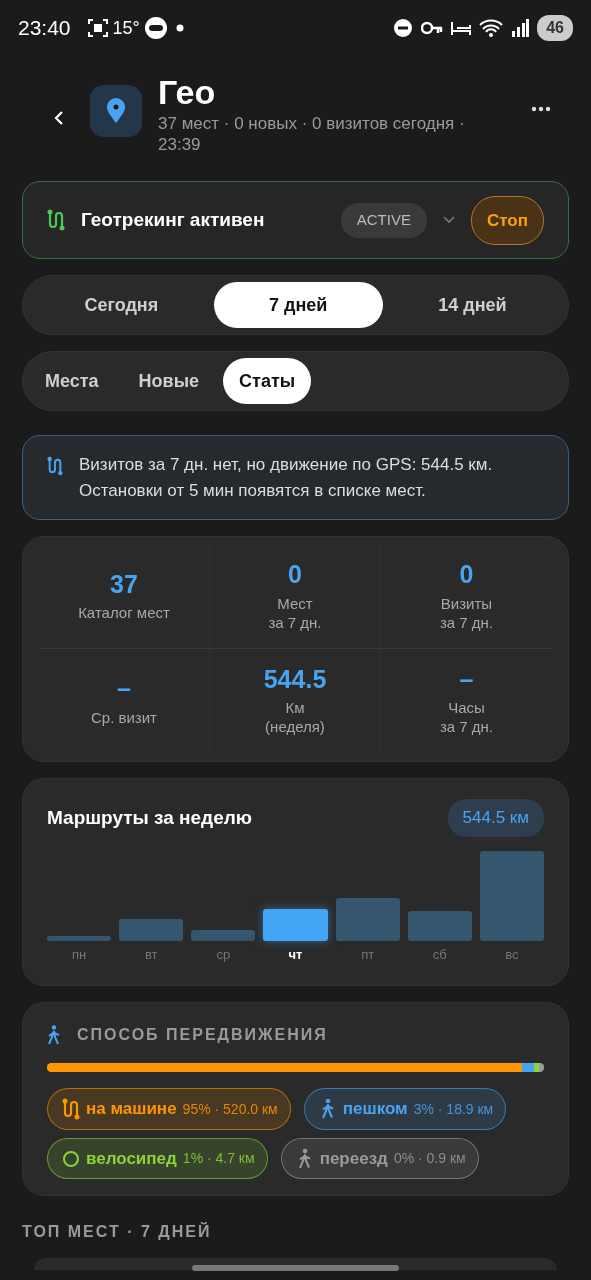 The height and width of the screenshot is (1280, 591). Describe the element at coordinates (124, 718) in the screenshot. I see `stat-label: Ср. визит` at that location.